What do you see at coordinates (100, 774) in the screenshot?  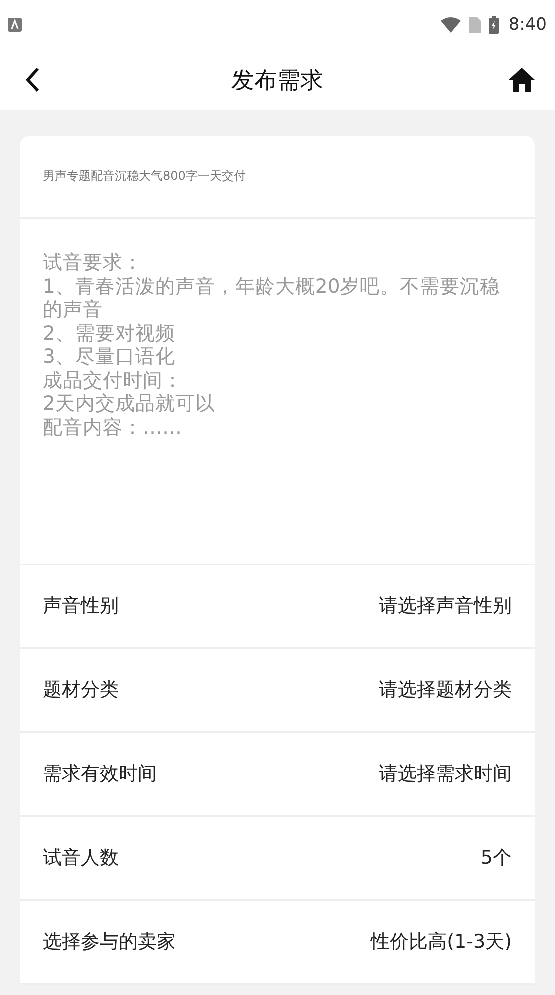 I see `row-label: 需求有效时间` at bounding box center [100, 774].